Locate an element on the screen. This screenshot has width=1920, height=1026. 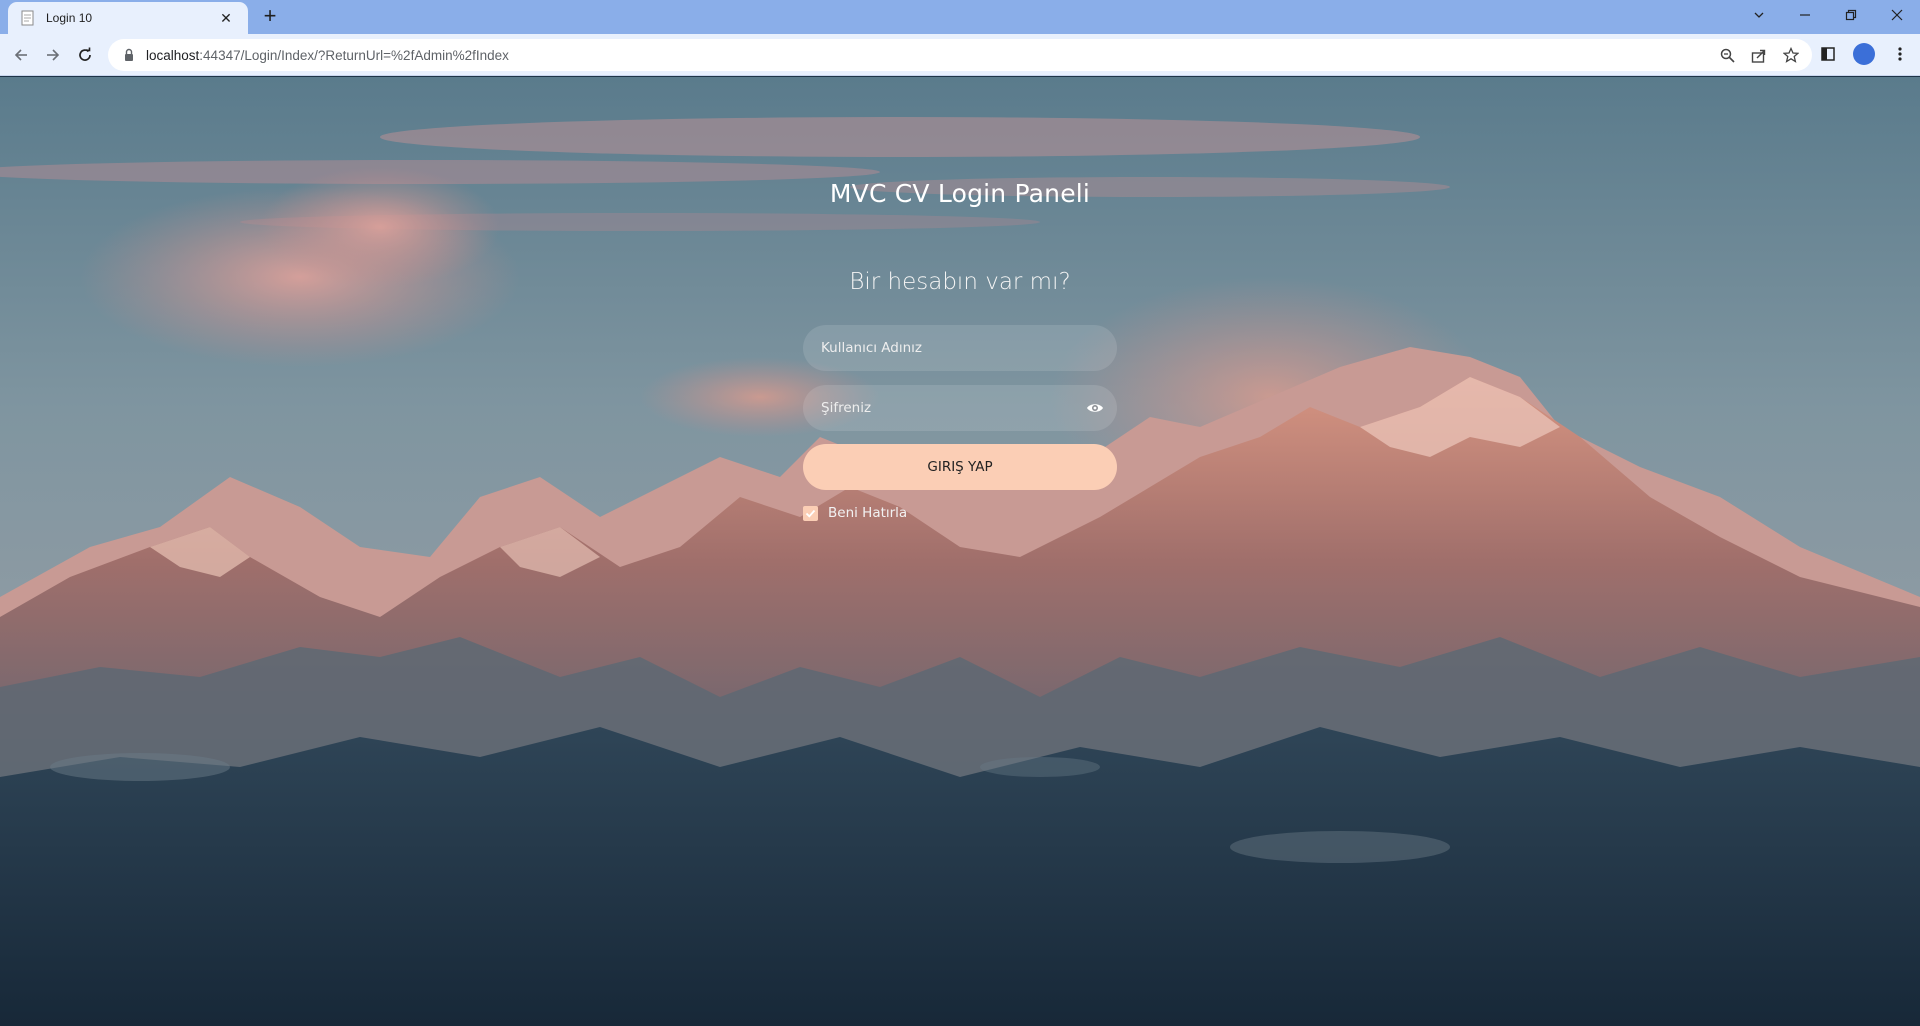
new-tab-button: + is located at coordinates (270, 16).